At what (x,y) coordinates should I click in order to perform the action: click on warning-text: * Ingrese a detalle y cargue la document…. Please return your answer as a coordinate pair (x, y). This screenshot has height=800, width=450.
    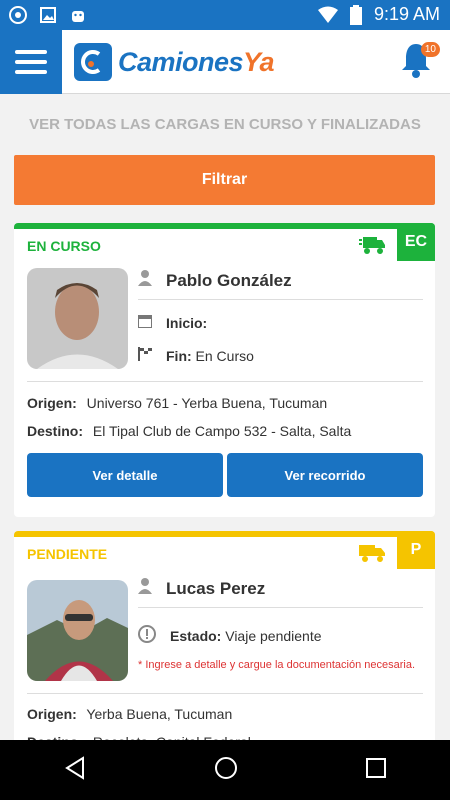
    Looking at the image, I should click on (277, 665).